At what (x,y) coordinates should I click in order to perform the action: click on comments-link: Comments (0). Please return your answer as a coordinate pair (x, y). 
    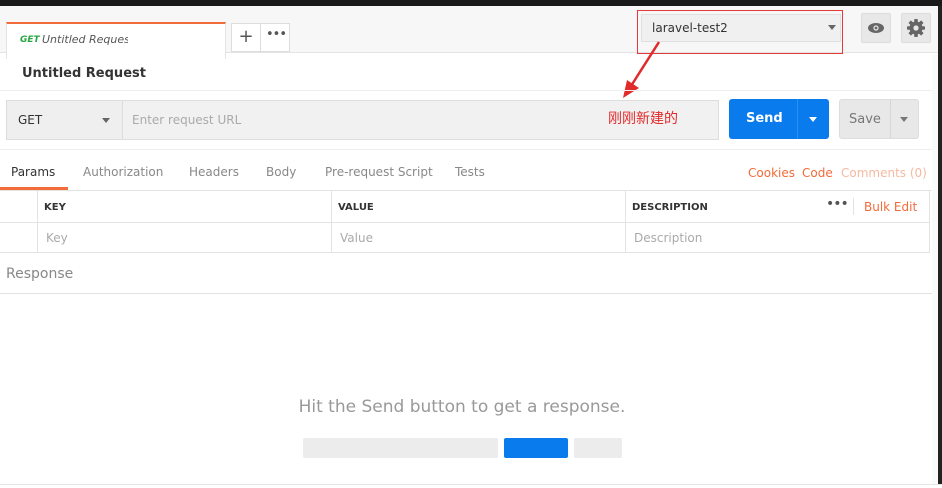
    Looking at the image, I should click on (884, 173).